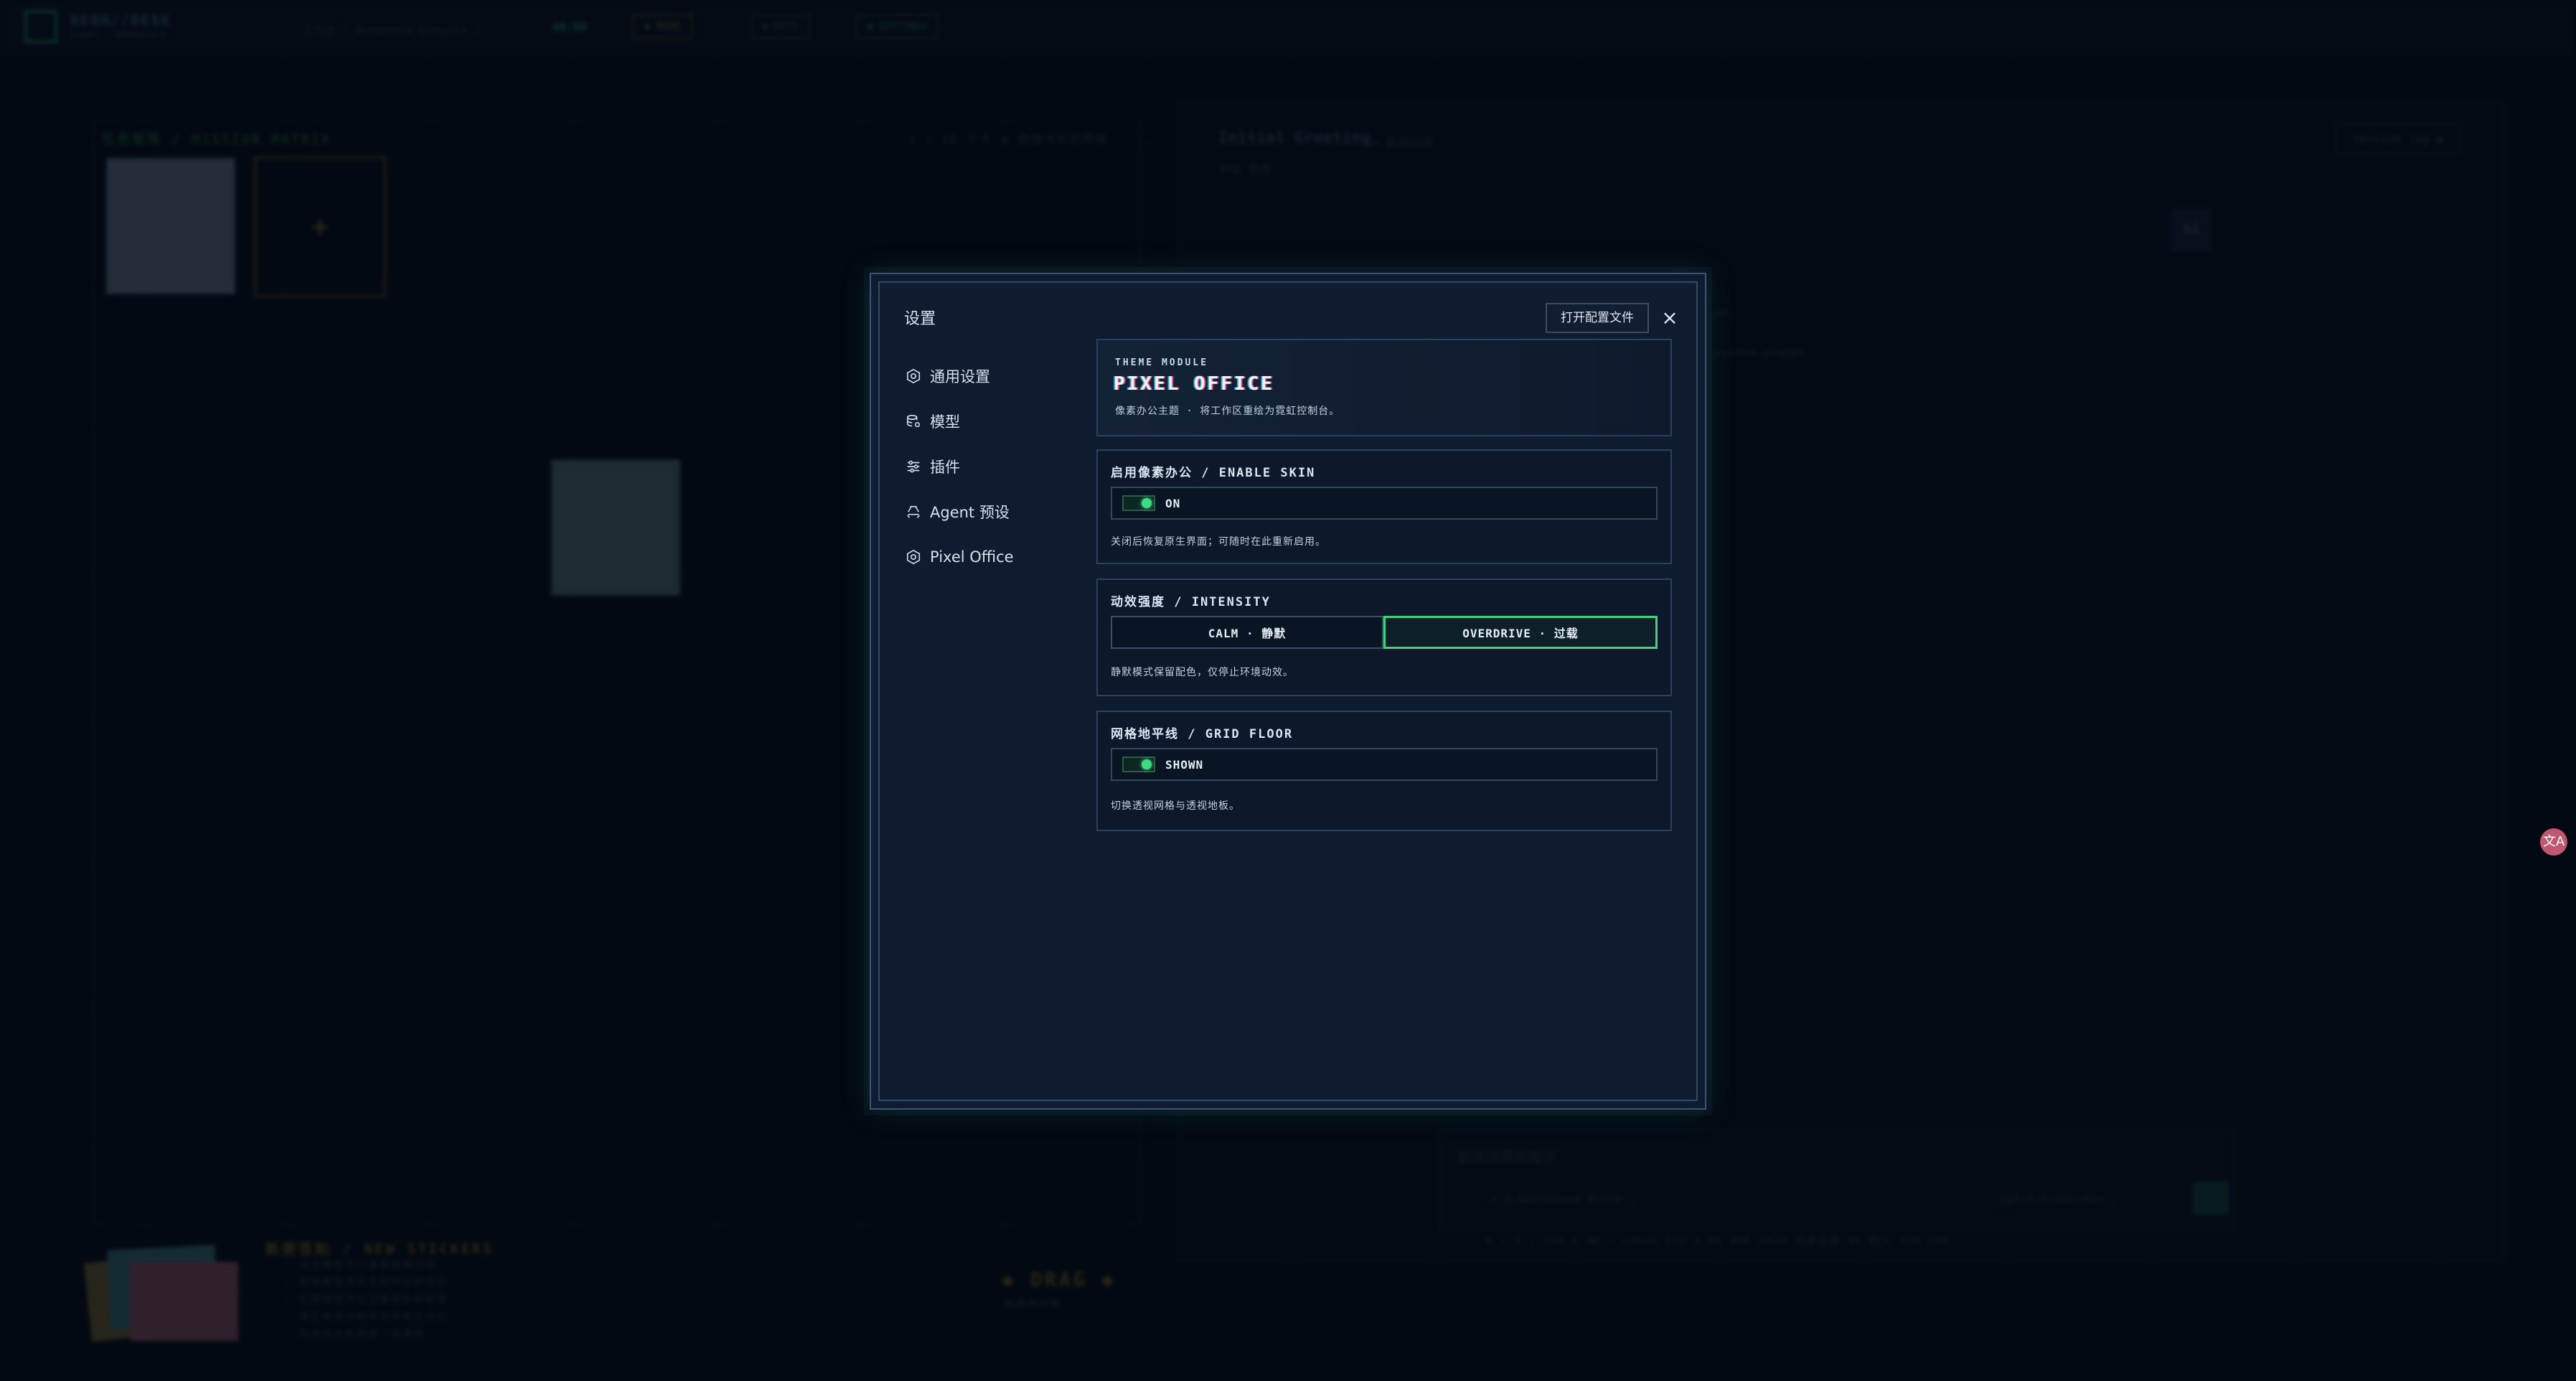 Image resolution: width=2576 pixels, height=1381 pixels. Describe the element at coordinates (1597, 318) in the screenshot. I see `open-config-button: 打开配置文件` at that location.